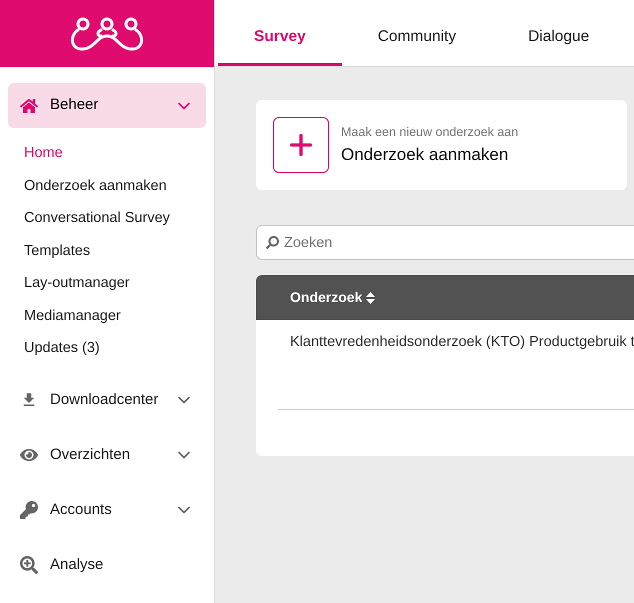  Describe the element at coordinates (107, 510) in the screenshot. I see `sidebar-group-item: Accounts` at that location.